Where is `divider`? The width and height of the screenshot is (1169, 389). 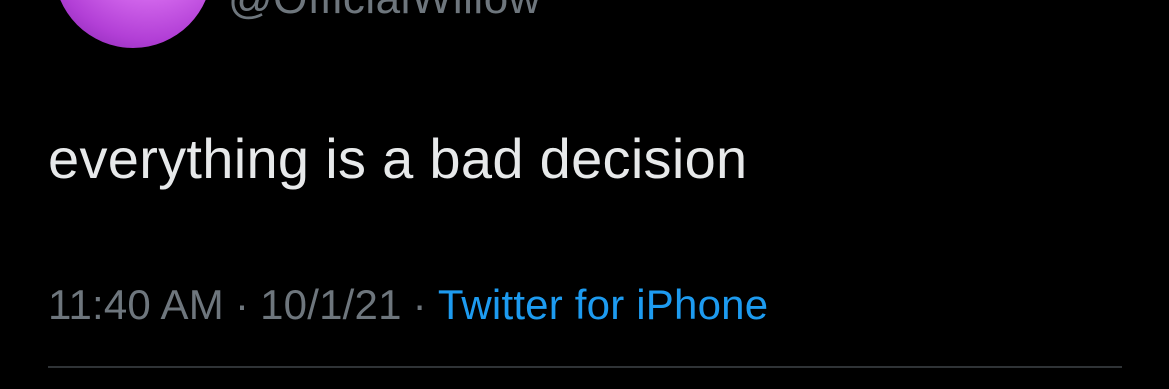 divider is located at coordinates (585, 367).